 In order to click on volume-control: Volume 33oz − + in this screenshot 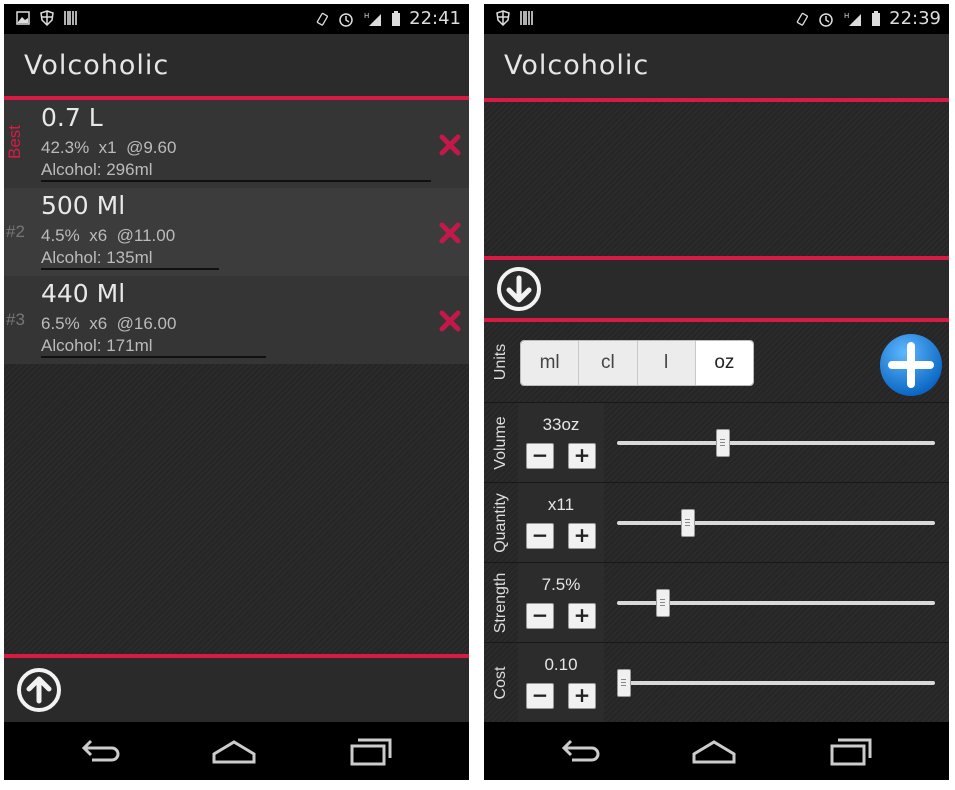, I will do `click(716, 442)`.